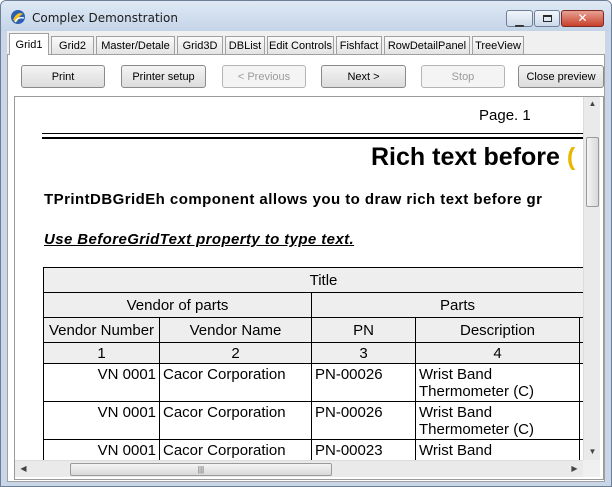  What do you see at coordinates (574, 468) in the screenshot?
I see `scroll-right-icon: ▶` at bounding box center [574, 468].